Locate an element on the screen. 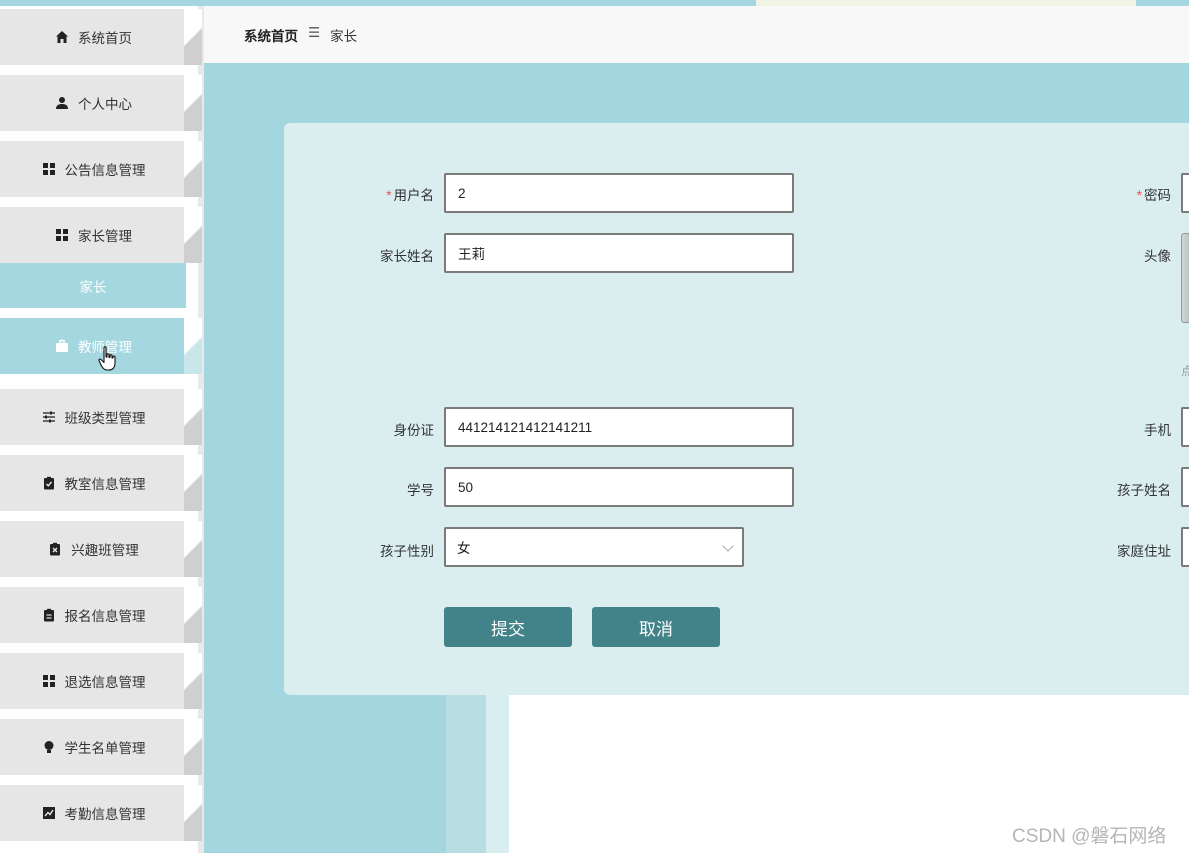 The image size is (1189, 853). cancel-button: 取消 is located at coordinates (656, 627).